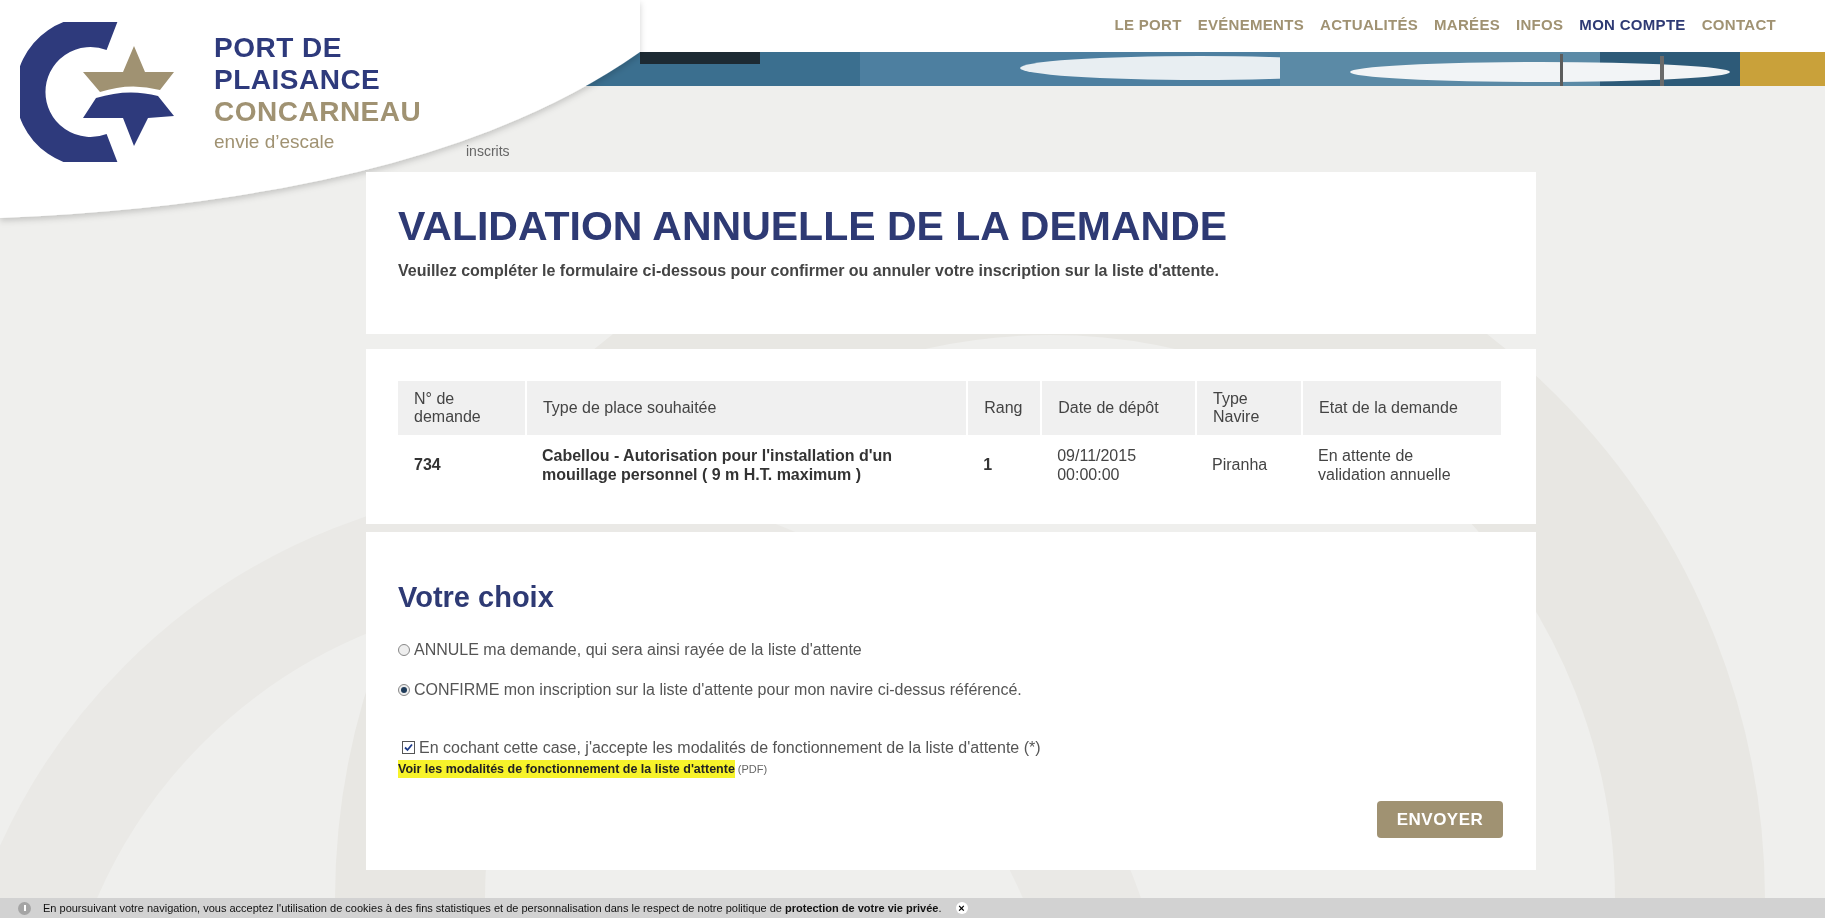 This screenshot has width=1825, height=918. Describe the element at coordinates (1385, 465) in the screenshot. I see `table-cell-text: En attente de validation annuelle` at that location.